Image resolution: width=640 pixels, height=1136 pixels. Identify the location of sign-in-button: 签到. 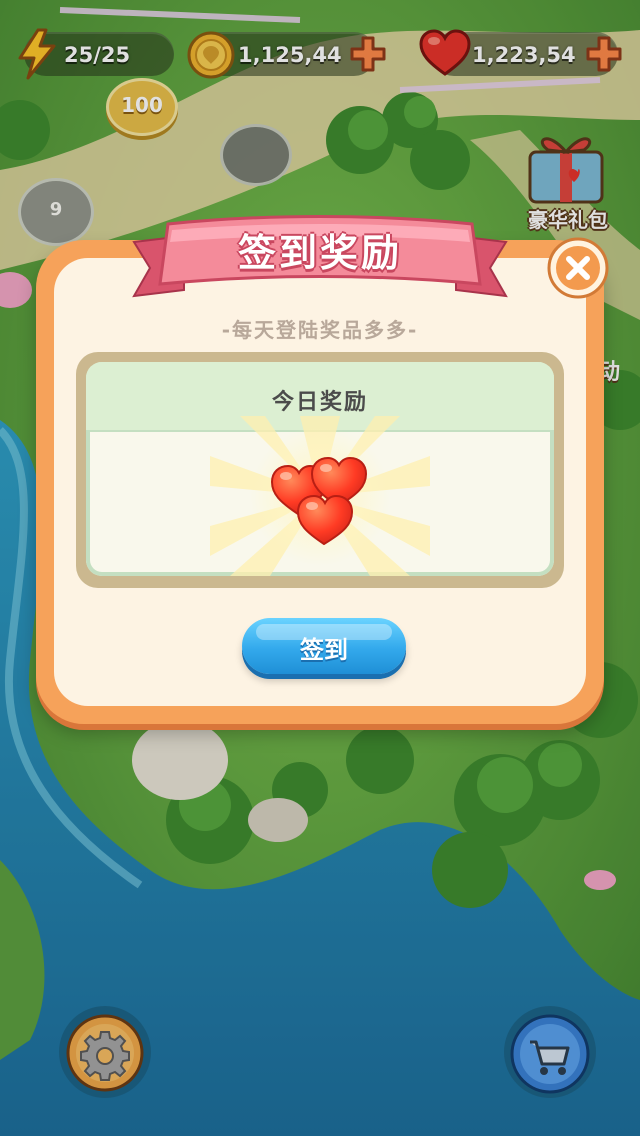
(324, 646).